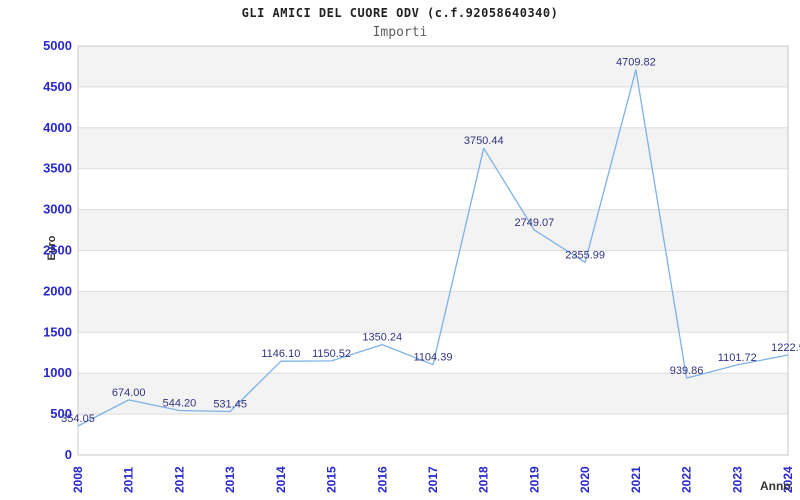  Describe the element at coordinates (382, 479) in the screenshot. I see `x-axis-tick-label: 2016` at that location.